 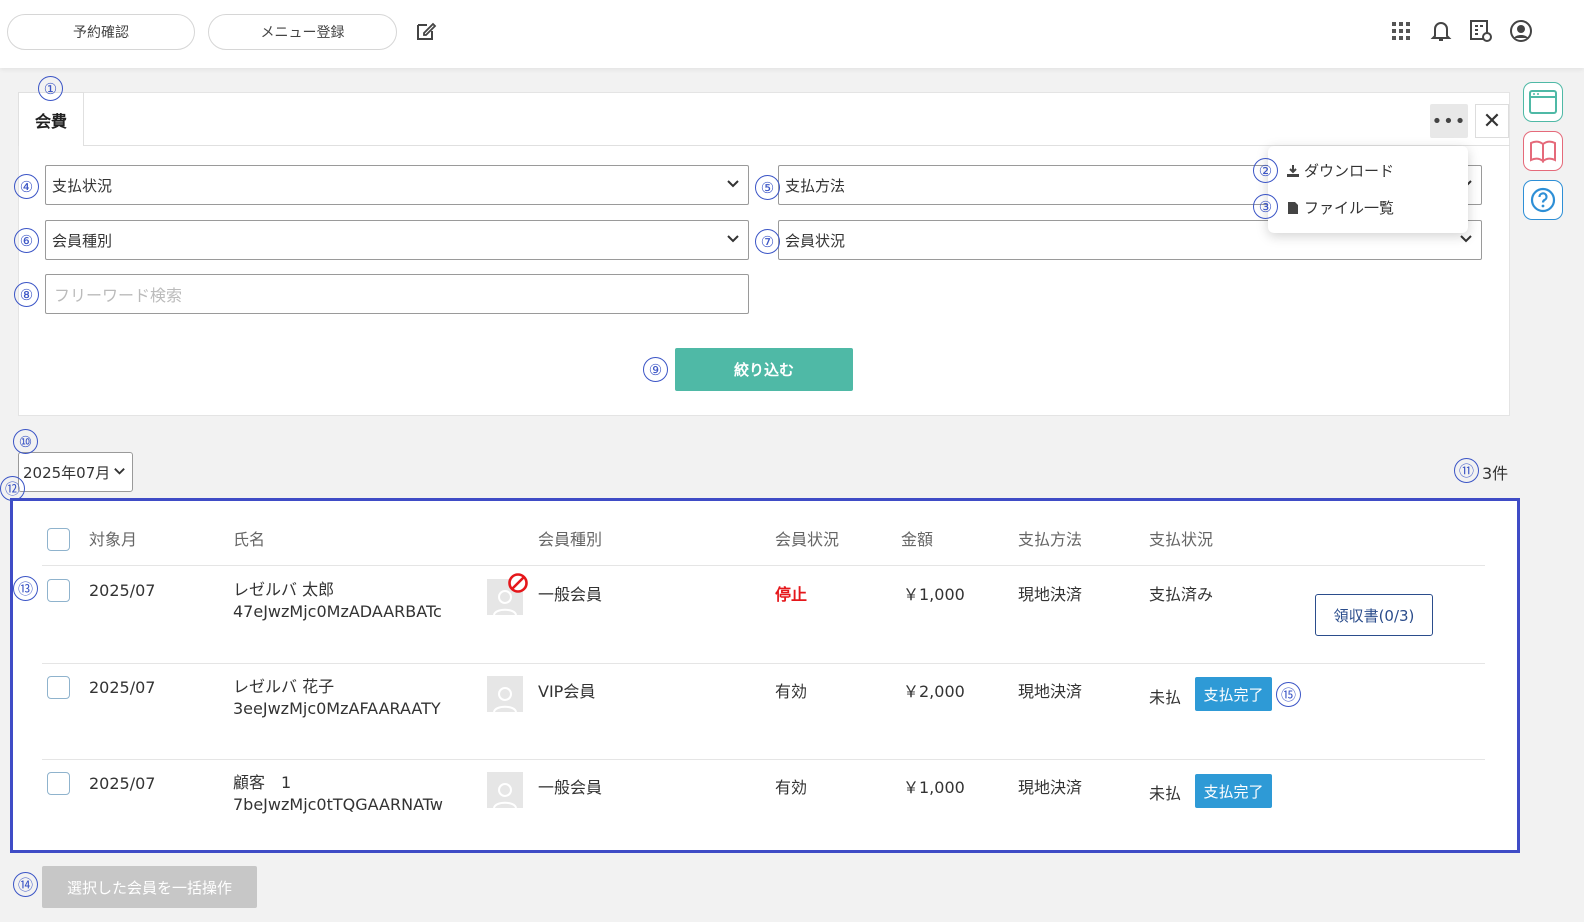 I want to click on more-options-button: •••, so click(x=1449, y=121).